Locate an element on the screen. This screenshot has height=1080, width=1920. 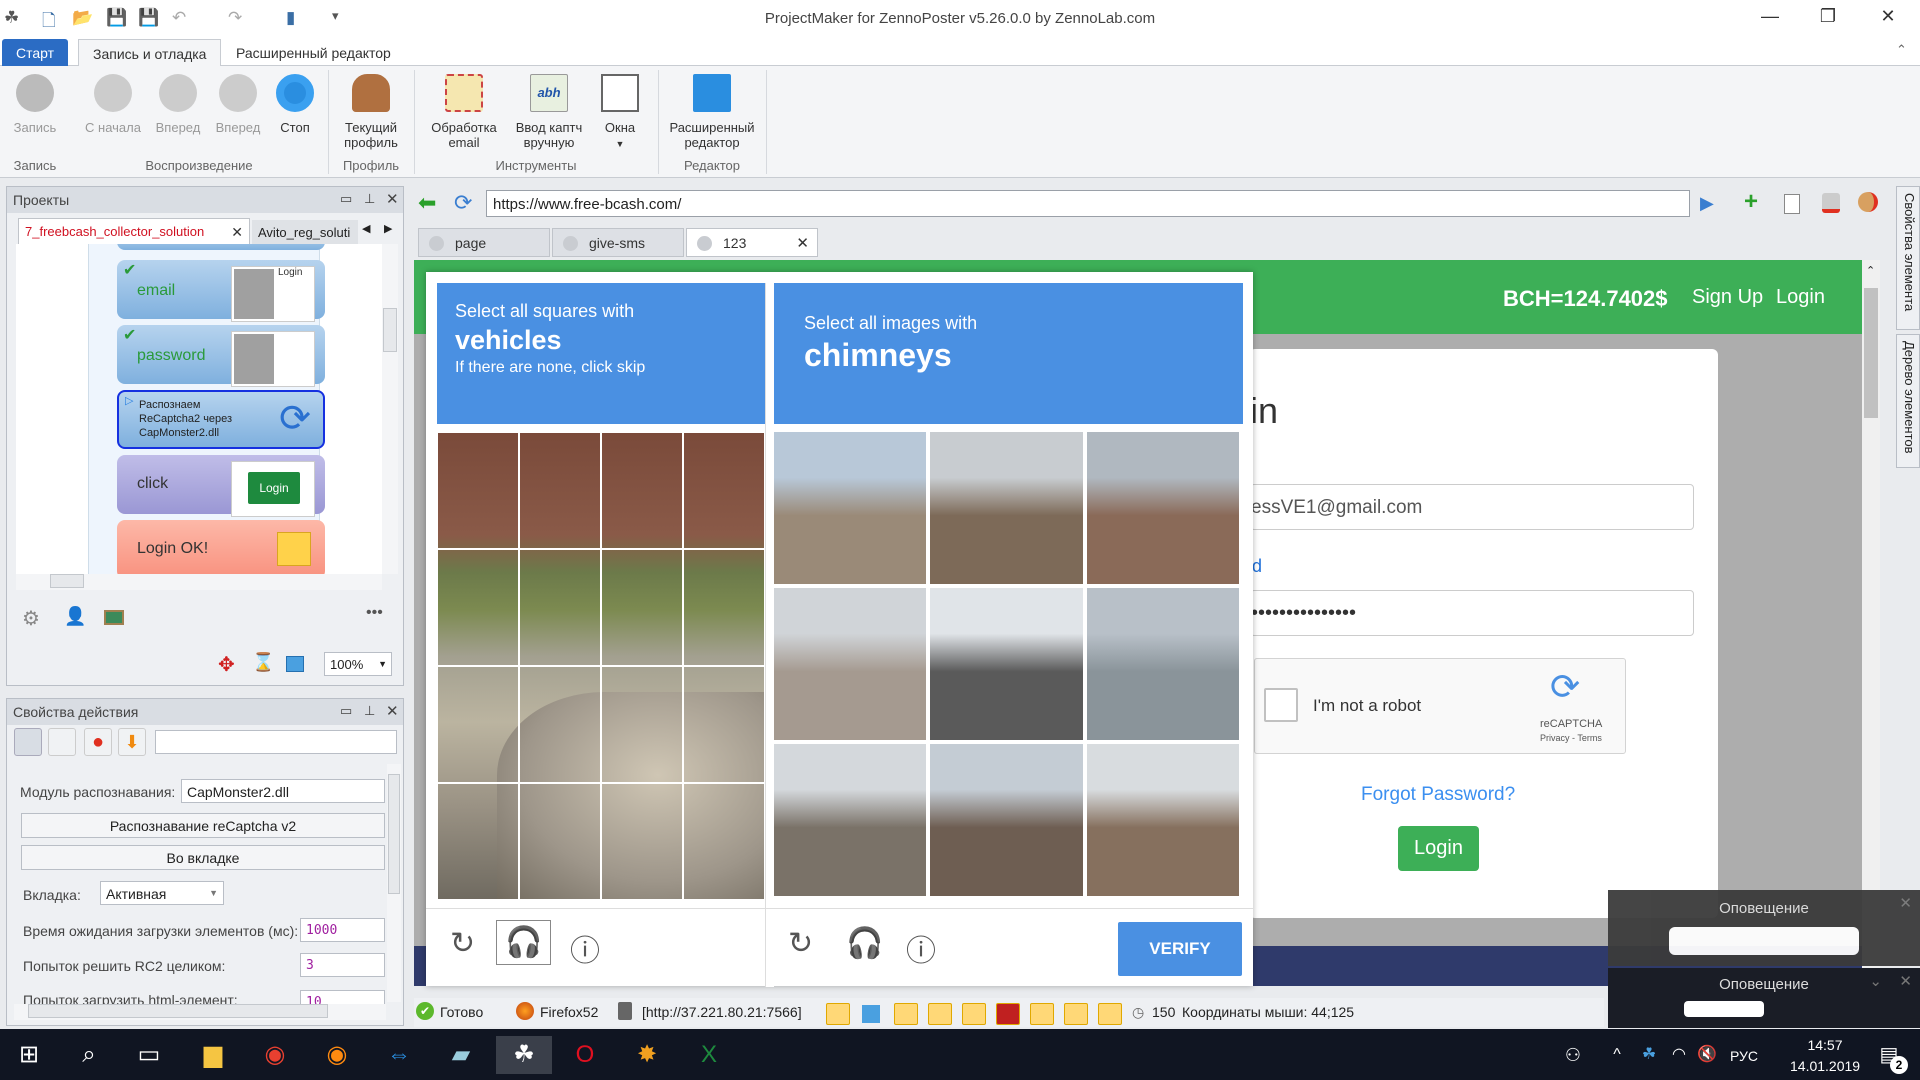
login-button: Login is located at coordinates (1438, 848).